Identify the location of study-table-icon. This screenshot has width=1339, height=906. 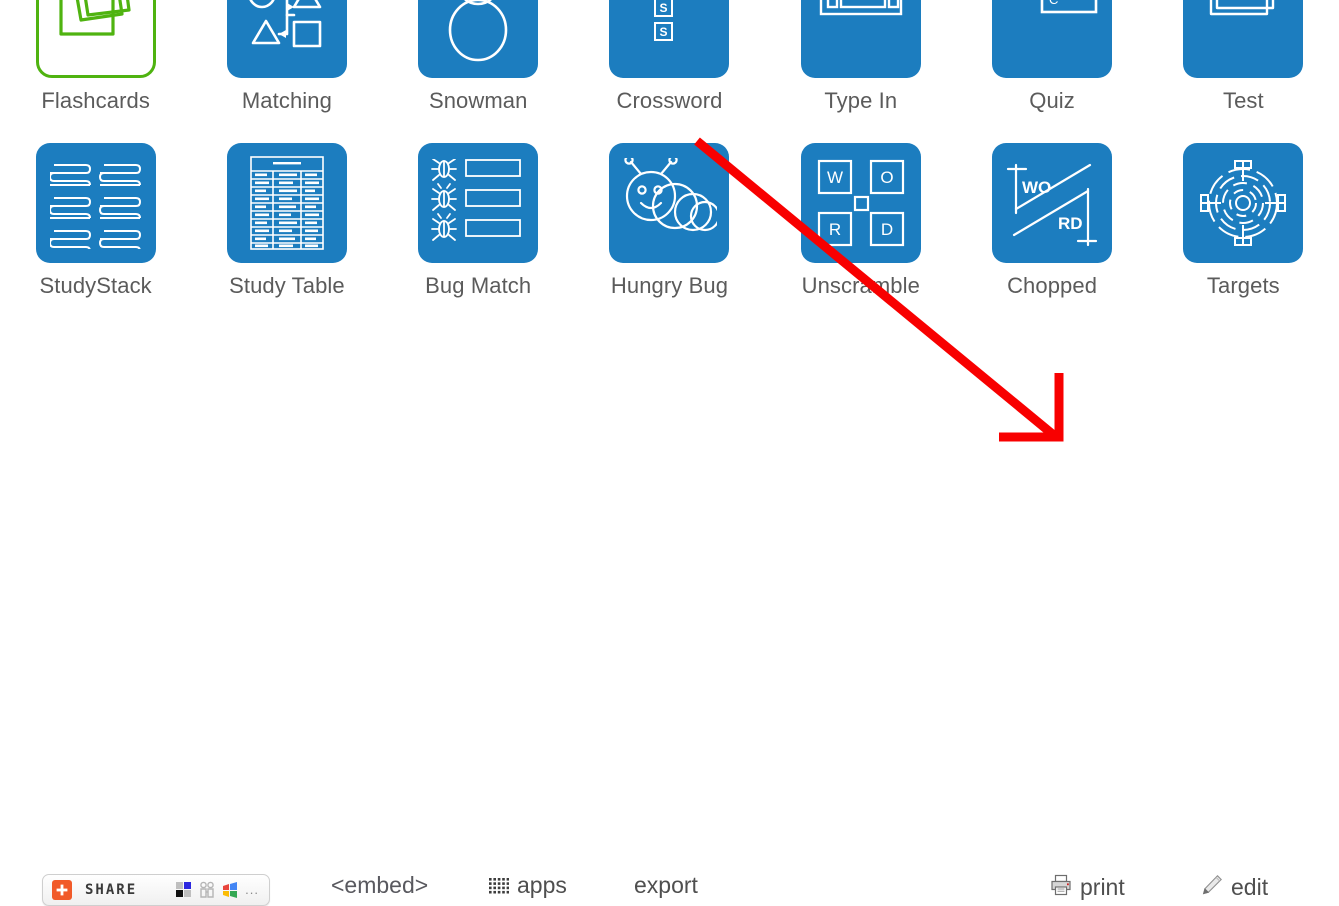
(287, 203).